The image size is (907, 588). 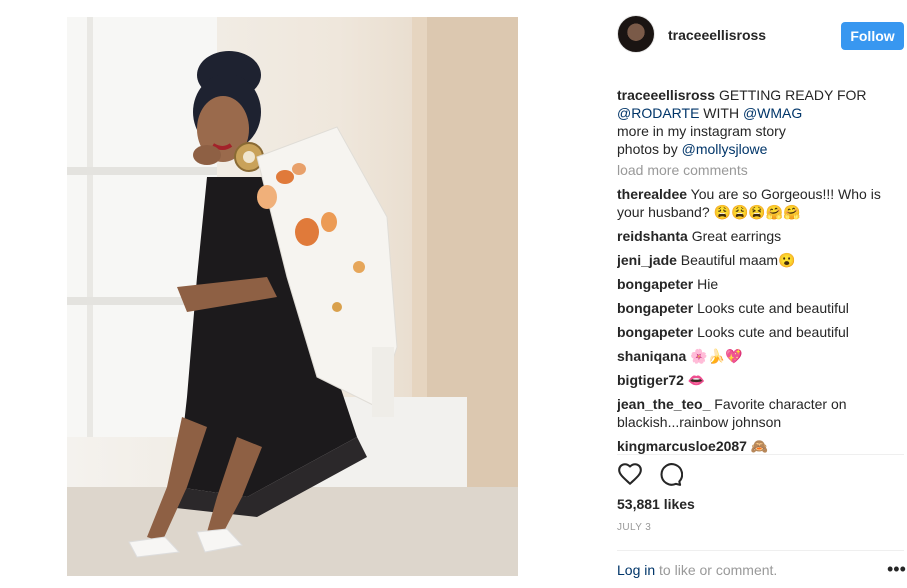 What do you see at coordinates (694, 380) in the screenshot?
I see `comment-text: 👄` at bounding box center [694, 380].